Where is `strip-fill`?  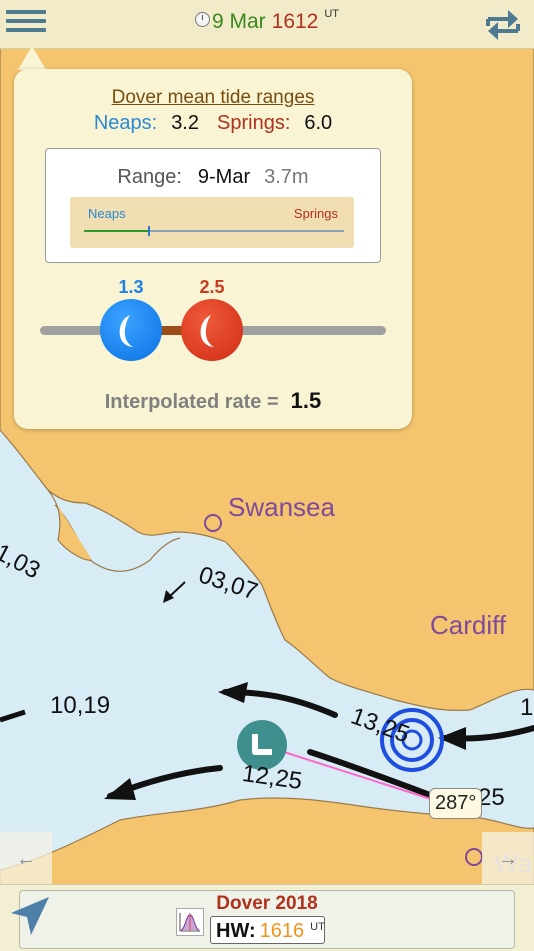 strip-fill is located at coordinates (116, 231).